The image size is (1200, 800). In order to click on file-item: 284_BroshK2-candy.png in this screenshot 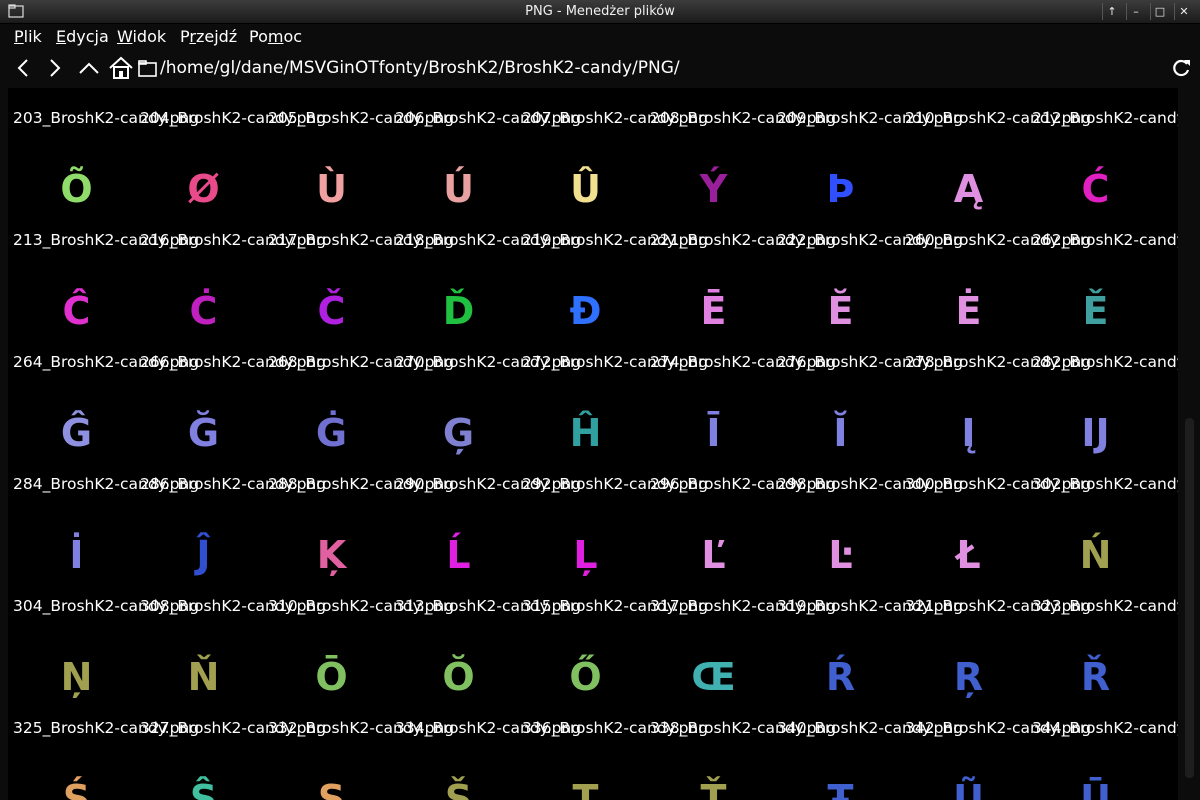, I will do `click(106, 484)`.